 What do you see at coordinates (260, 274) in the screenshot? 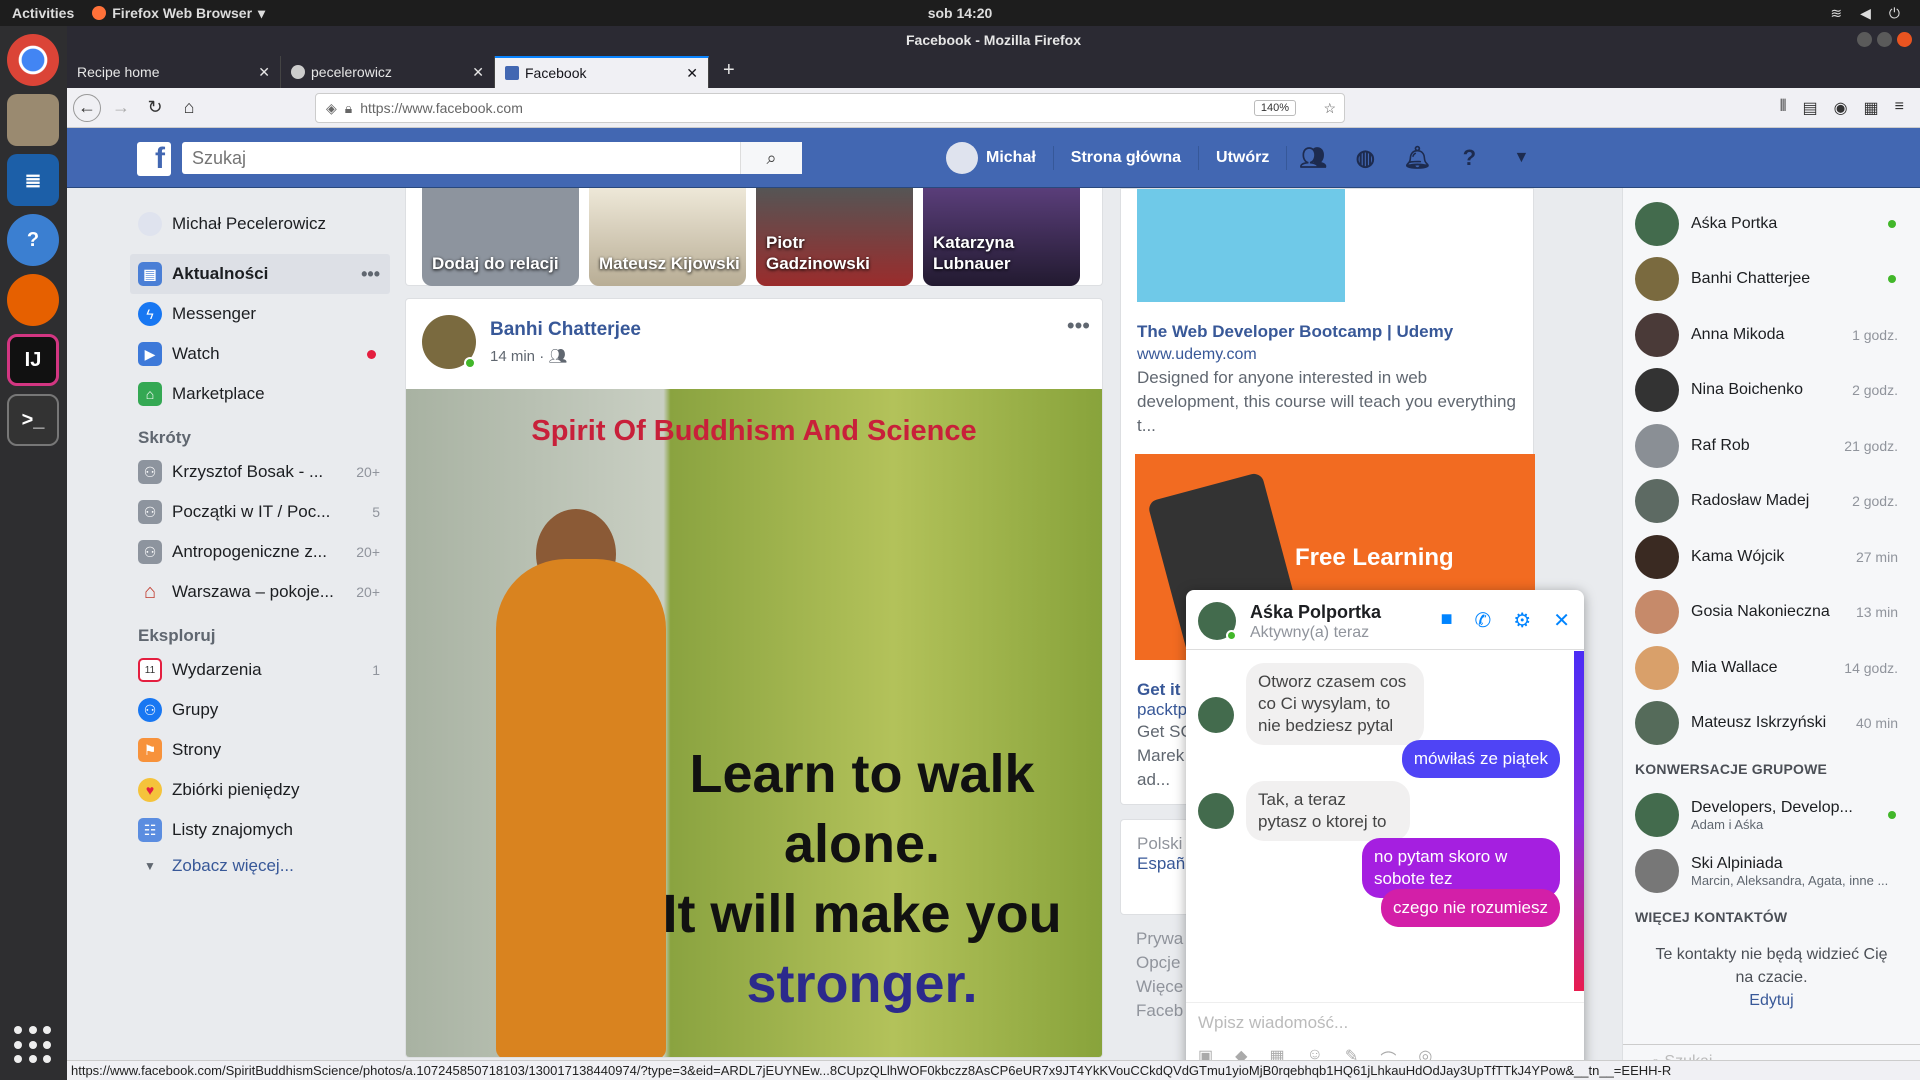
I see `sidebar-item-news-feed: ▤ Aktualności •••` at bounding box center [260, 274].